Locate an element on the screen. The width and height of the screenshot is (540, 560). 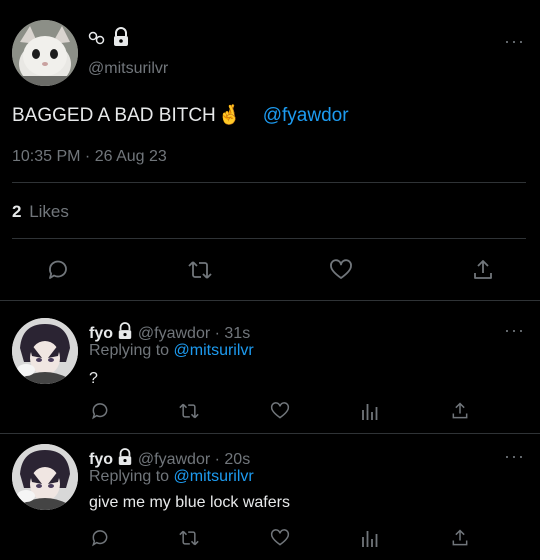
tweet-body: BAGGED A BAD BITCH is located at coordinates (114, 115).